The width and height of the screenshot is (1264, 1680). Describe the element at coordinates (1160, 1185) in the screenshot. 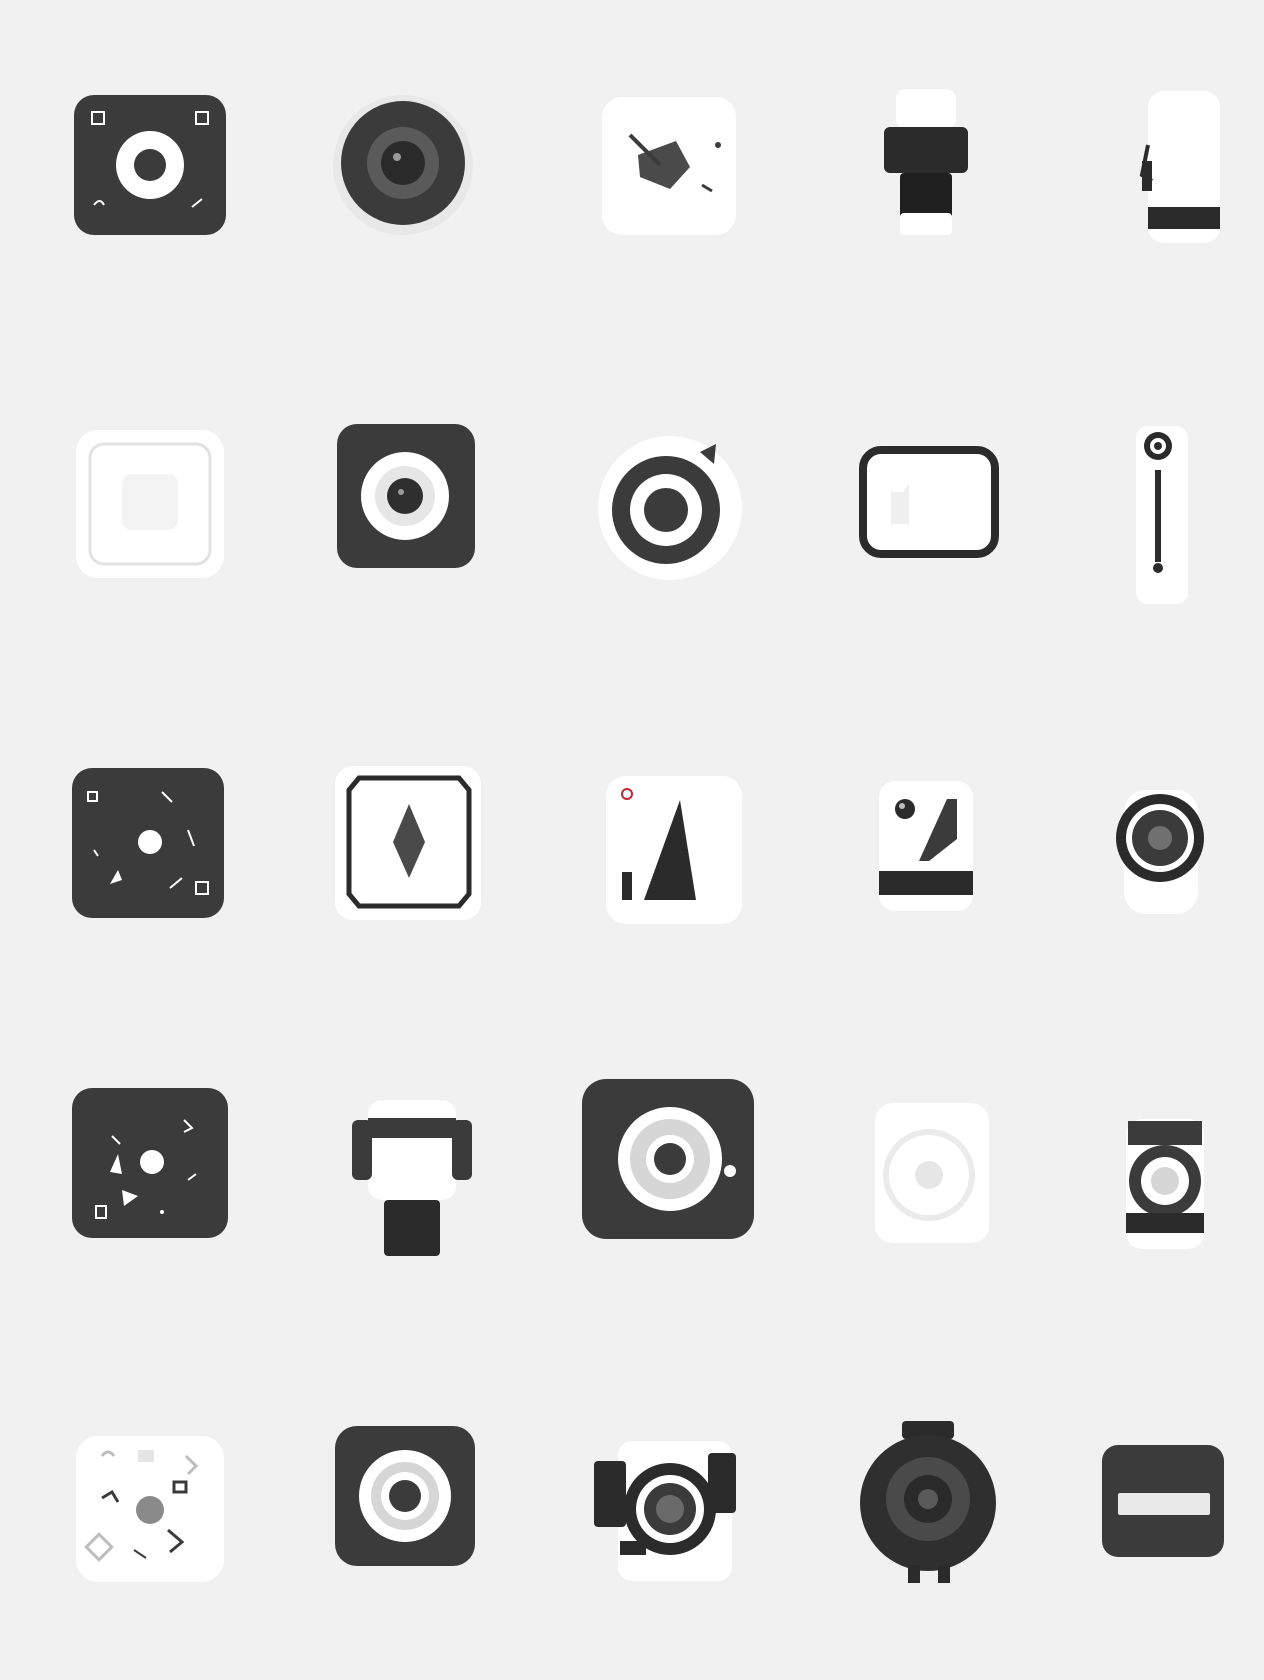

I see `clamp-camera-icon` at that location.